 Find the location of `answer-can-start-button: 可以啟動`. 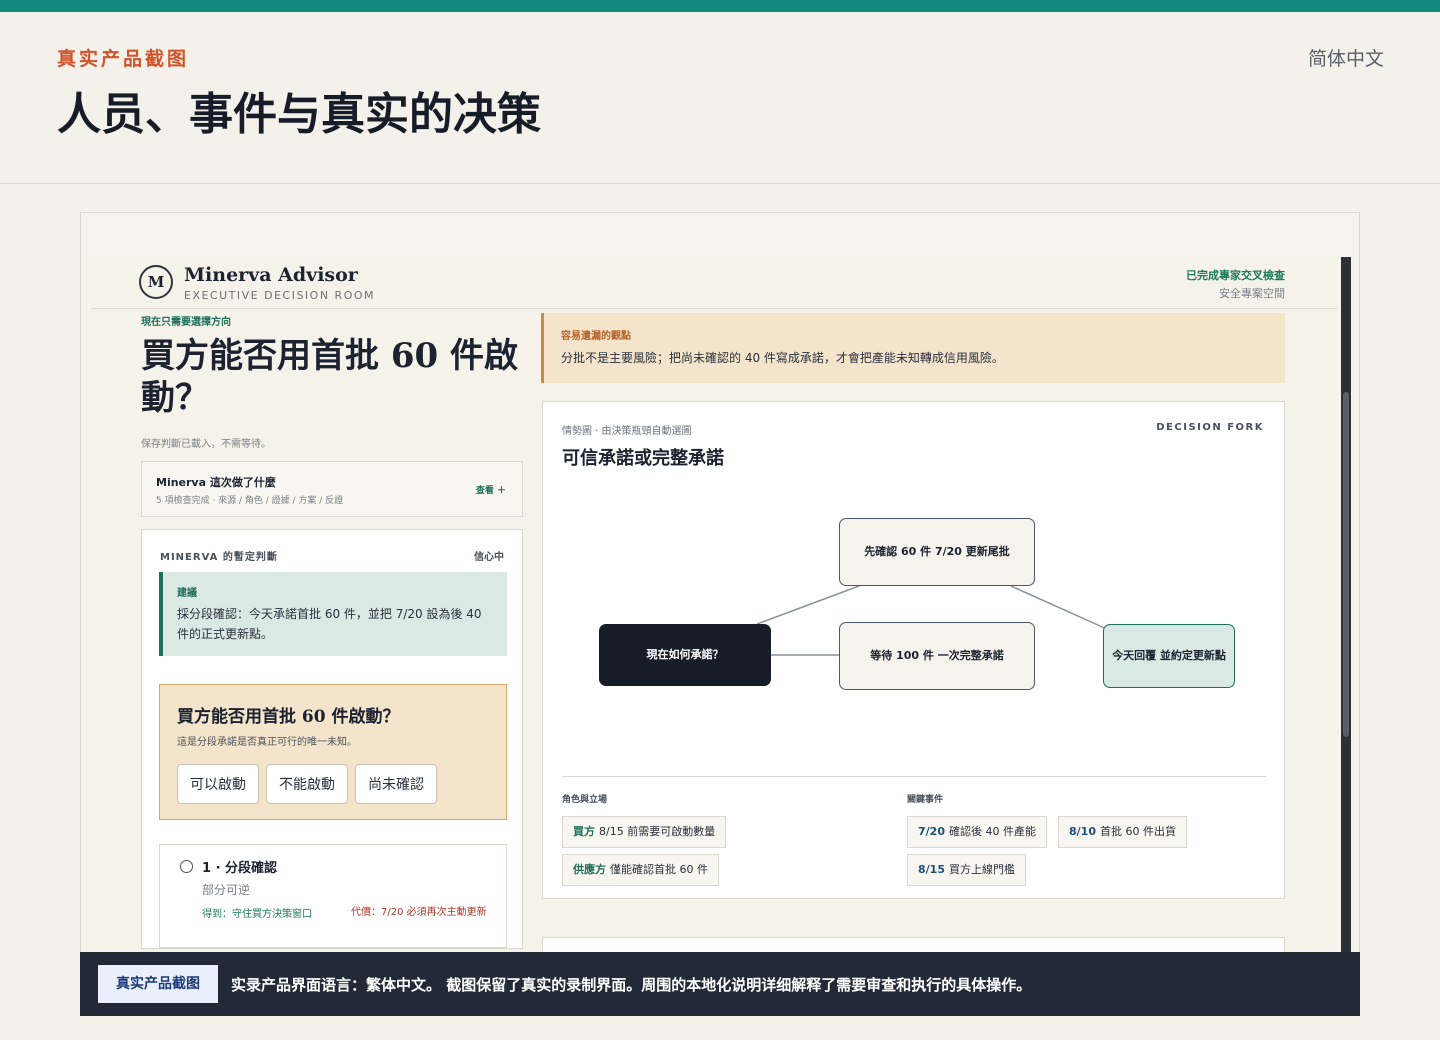

answer-can-start-button: 可以啟動 is located at coordinates (218, 784).